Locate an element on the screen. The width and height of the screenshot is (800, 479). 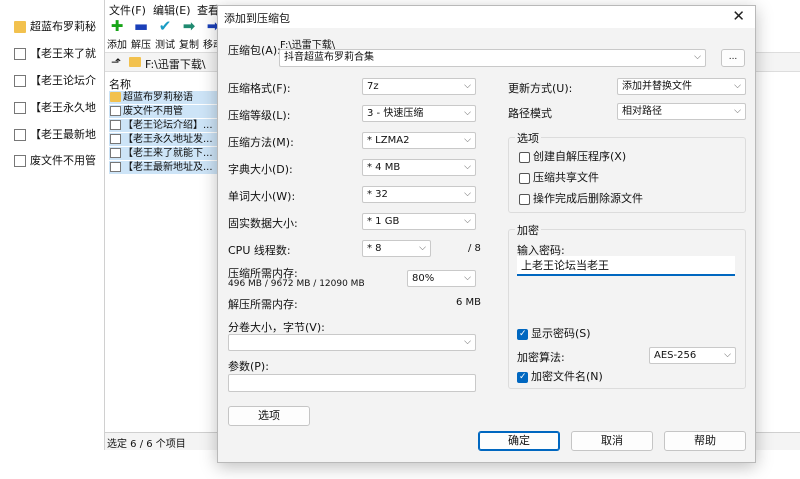
explorer-item: 【老王最新地 is located at coordinates (55, 135).